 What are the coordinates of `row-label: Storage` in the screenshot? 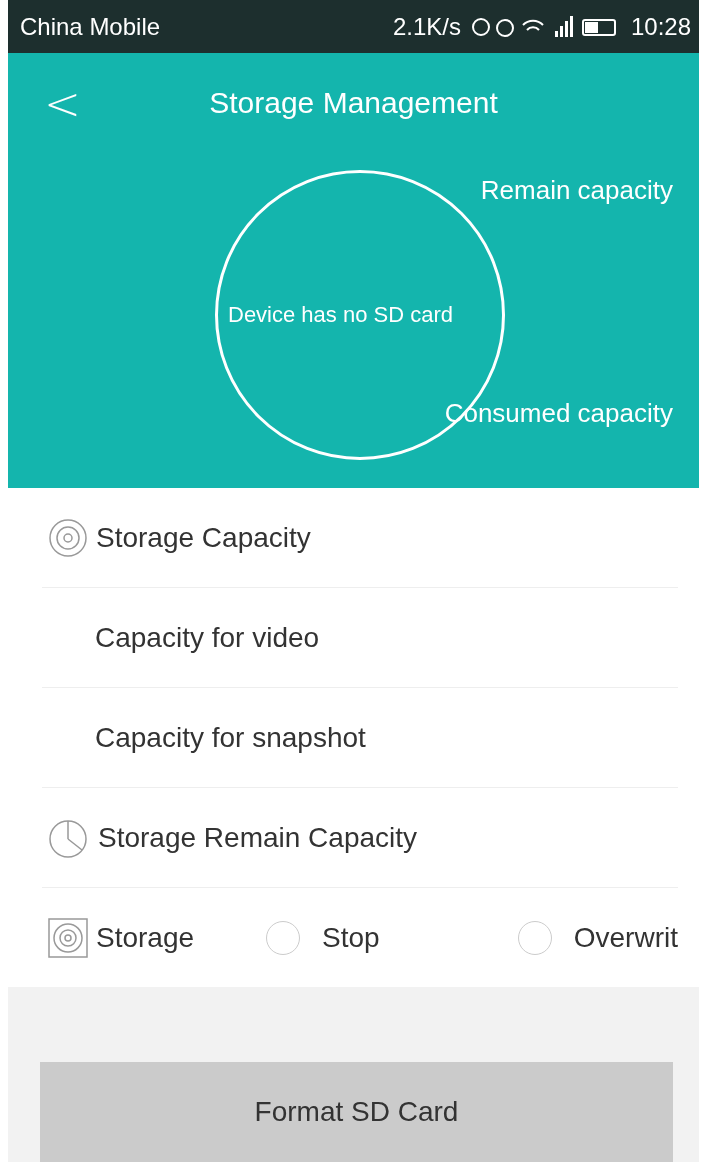 It's located at (145, 937).